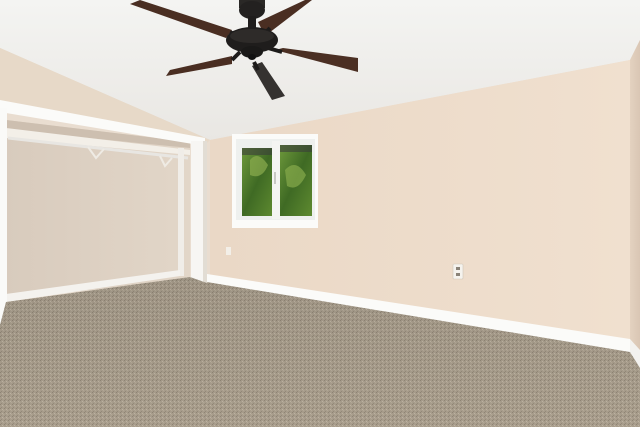 The image size is (640, 427). I want to click on electrical-outlet, so click(458, 271).